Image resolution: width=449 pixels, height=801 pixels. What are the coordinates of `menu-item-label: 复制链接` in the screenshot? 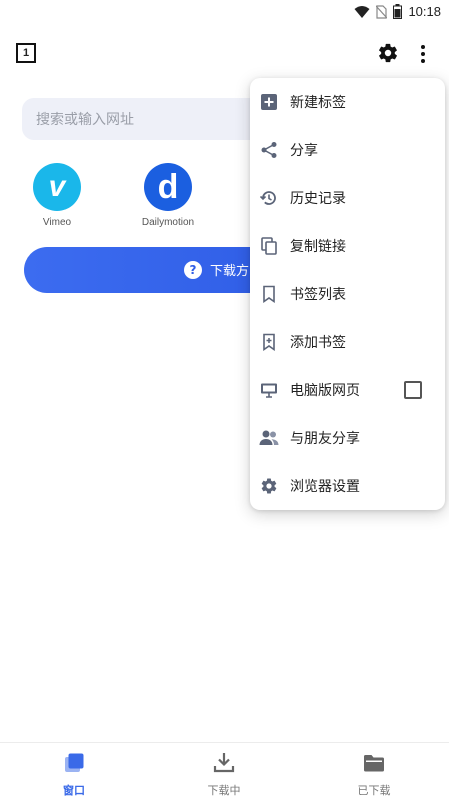 It's located at (318, 247).